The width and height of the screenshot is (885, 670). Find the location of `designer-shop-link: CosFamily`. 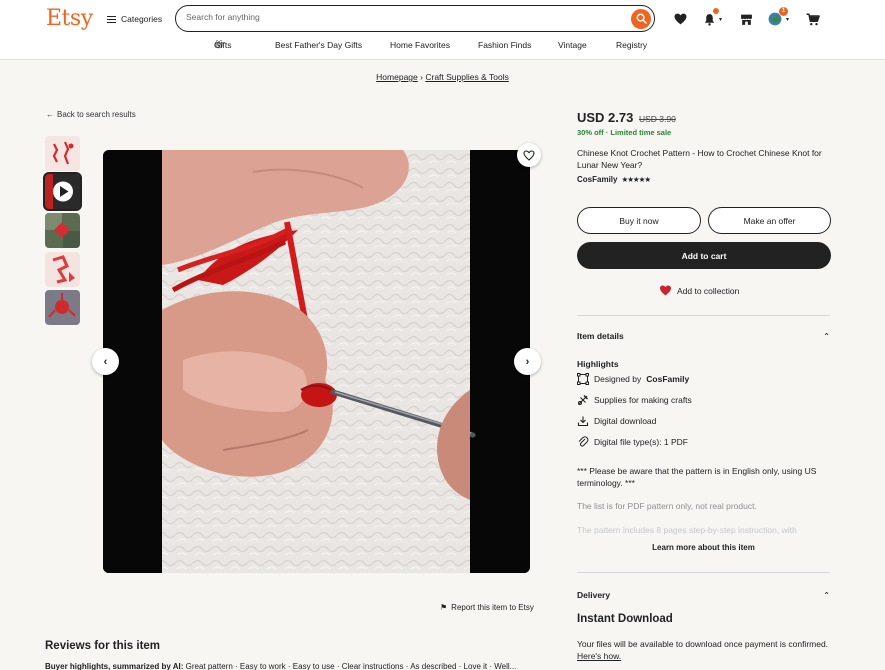

designer-shop-link: CosFamily is located at coordinates (667, 379).